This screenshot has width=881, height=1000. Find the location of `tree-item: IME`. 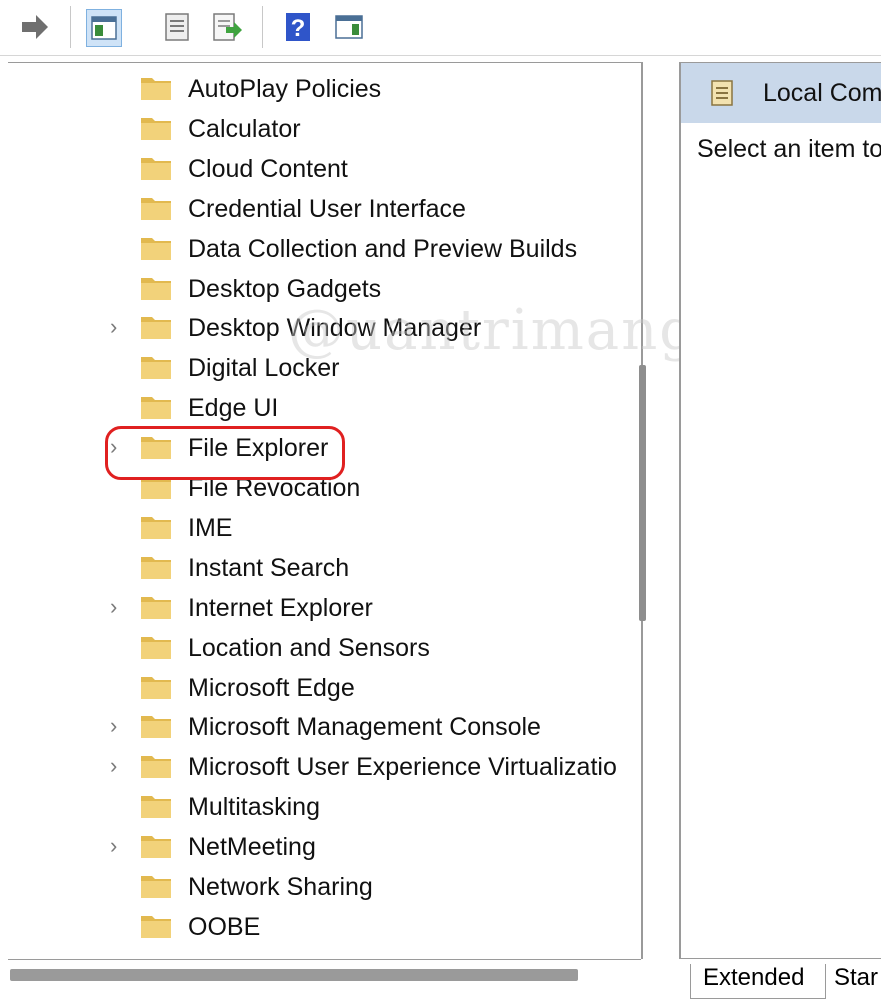

tree-item: IME is located at coordinates (324, 528).